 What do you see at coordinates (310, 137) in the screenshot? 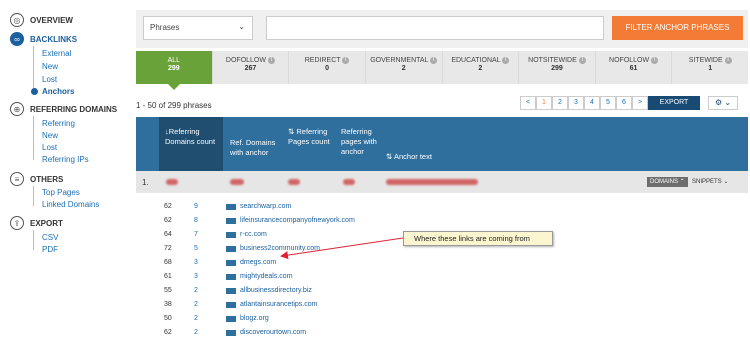
I see `col-referring-pages-count: ⇅ Referring Pages count` at bounding box center [310, 137].